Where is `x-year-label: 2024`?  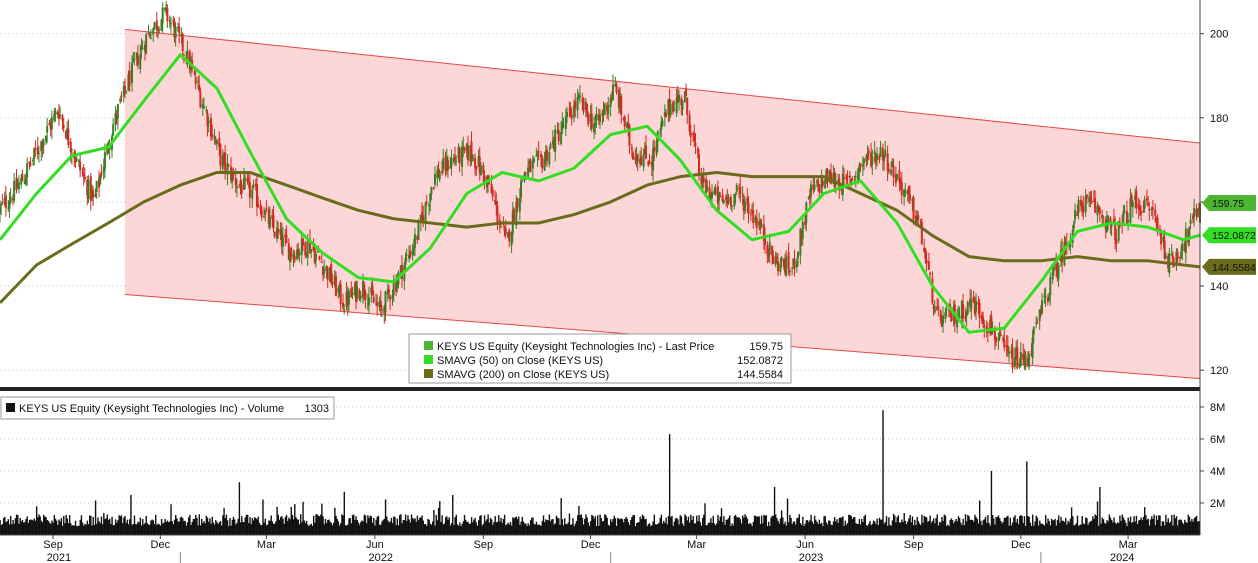 x-year-label: 2024 is located at coordinates (1122, 557).